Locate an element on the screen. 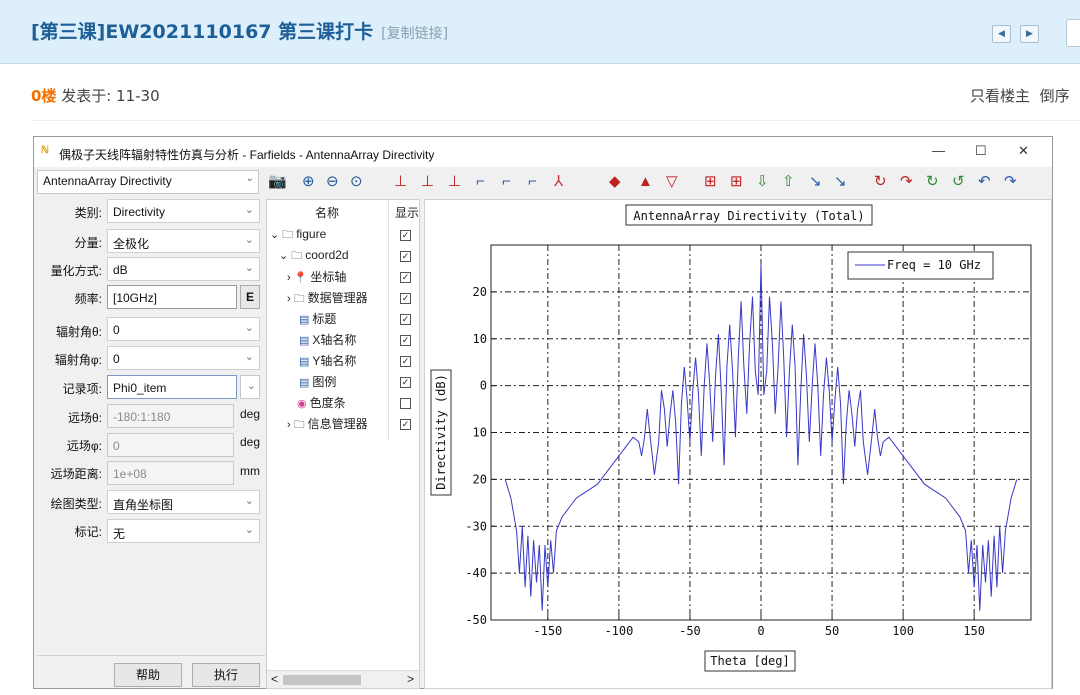  axis-z-icon: ⊥ is located at coordinates (427, 182).